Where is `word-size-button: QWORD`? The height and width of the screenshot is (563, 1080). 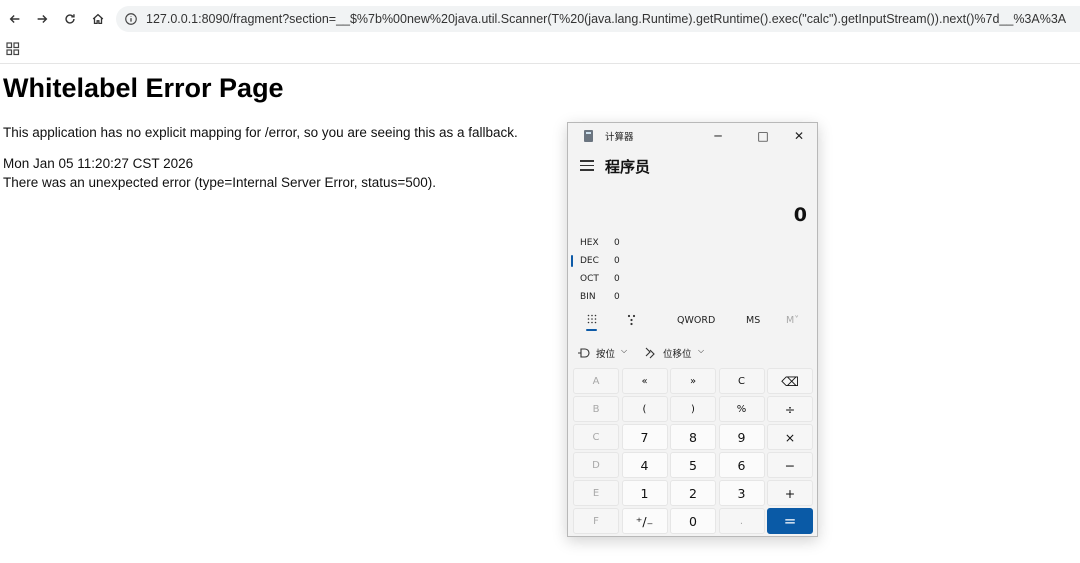
word-size-button: QWORD is located at coordinates (696, 320).